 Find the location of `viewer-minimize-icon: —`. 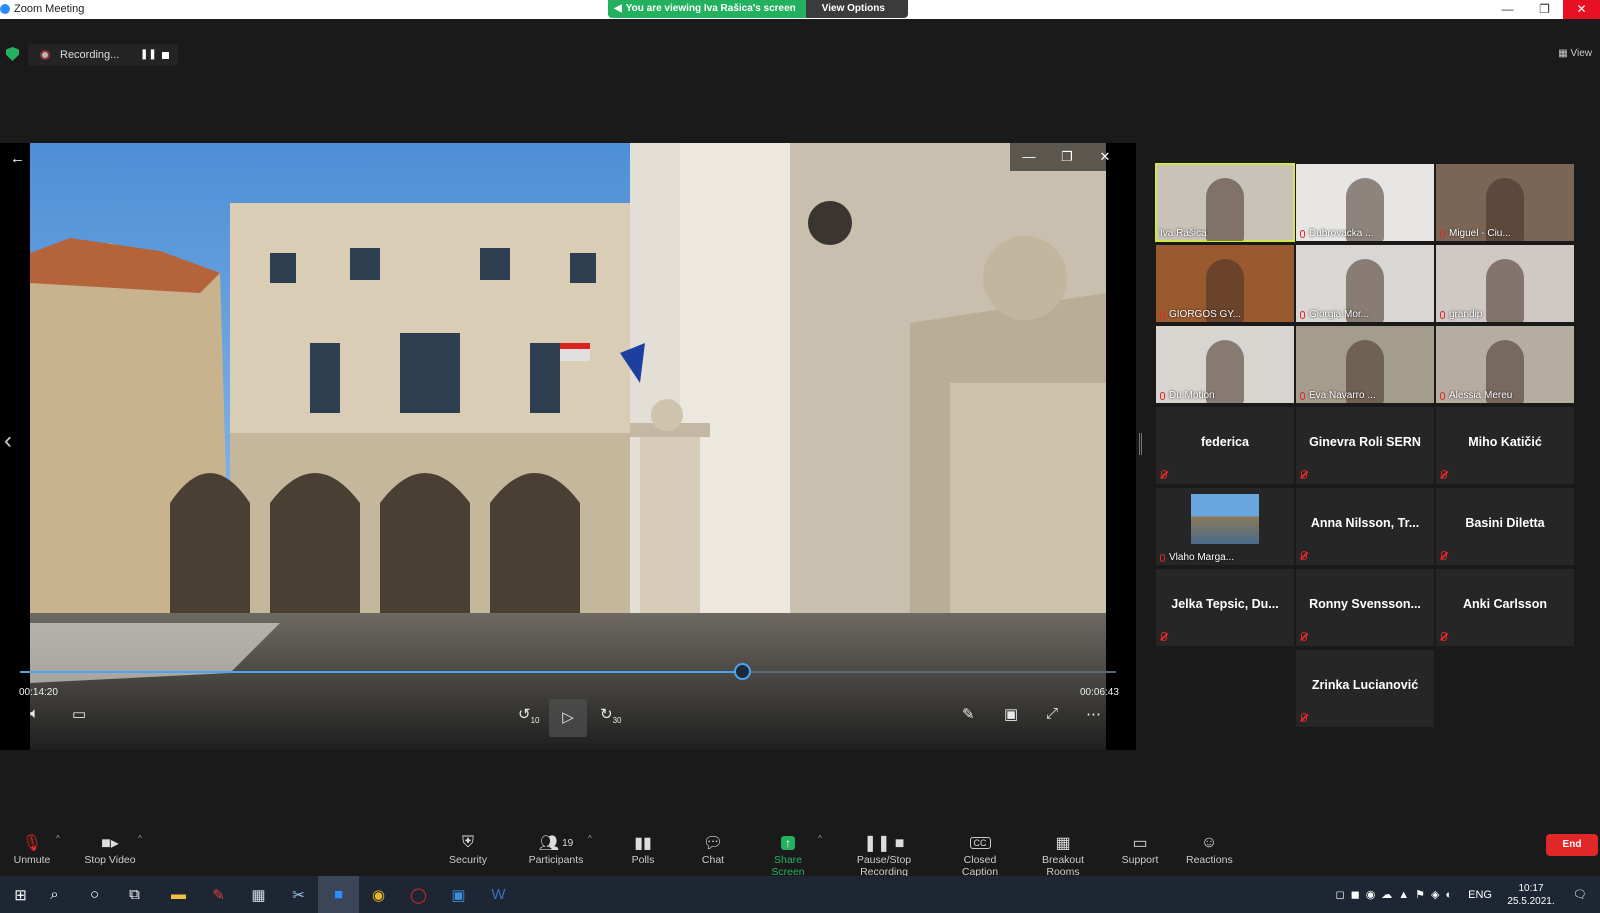

viewer-minimize-icon: — is located at coordinates (1029, 157).